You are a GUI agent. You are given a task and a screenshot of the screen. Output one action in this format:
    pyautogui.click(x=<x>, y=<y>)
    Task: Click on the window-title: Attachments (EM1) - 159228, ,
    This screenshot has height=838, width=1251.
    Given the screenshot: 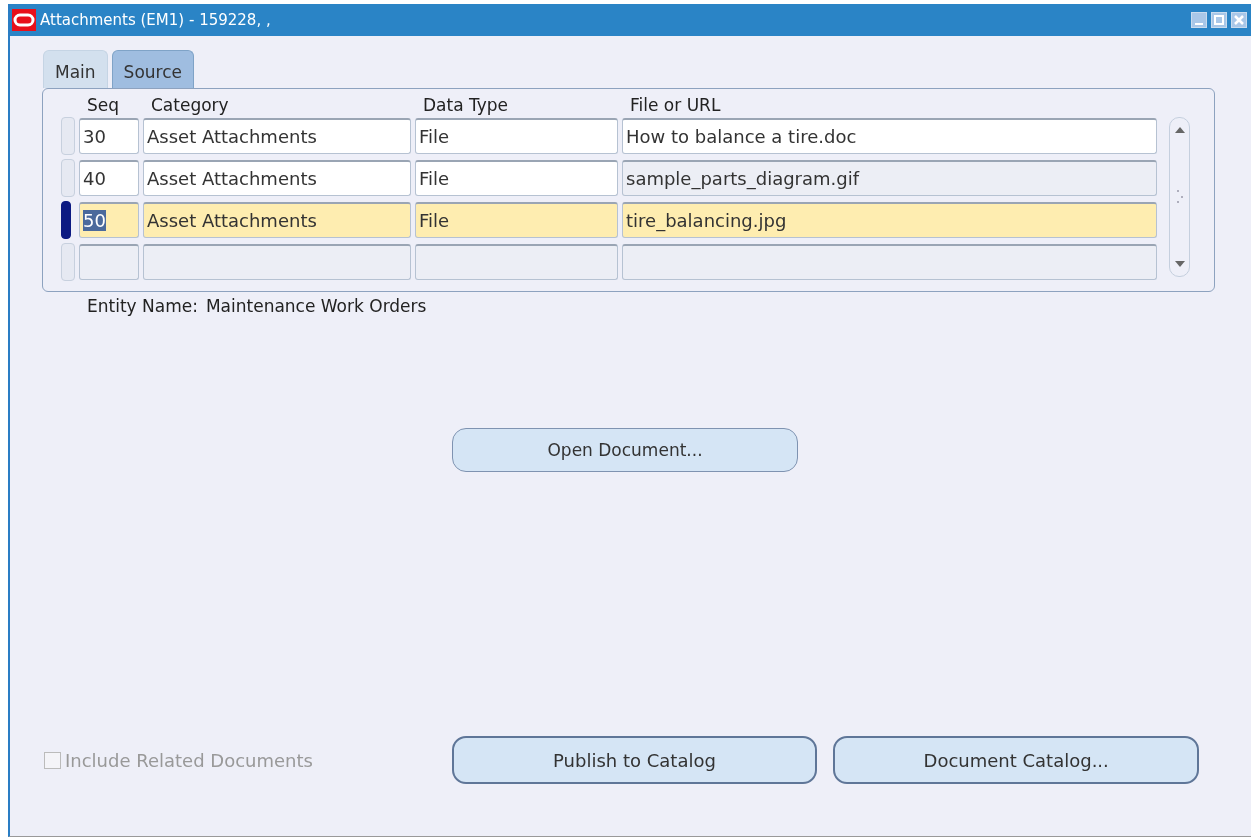 What is the action you would take?
    pyautogui.click(x=156, y=20)
    